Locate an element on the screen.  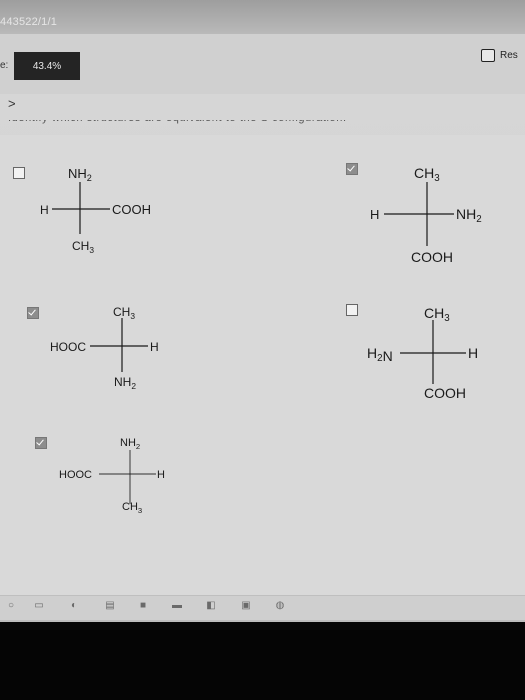
fischer-2-right: NH2 is located at coordinates (469, 215).